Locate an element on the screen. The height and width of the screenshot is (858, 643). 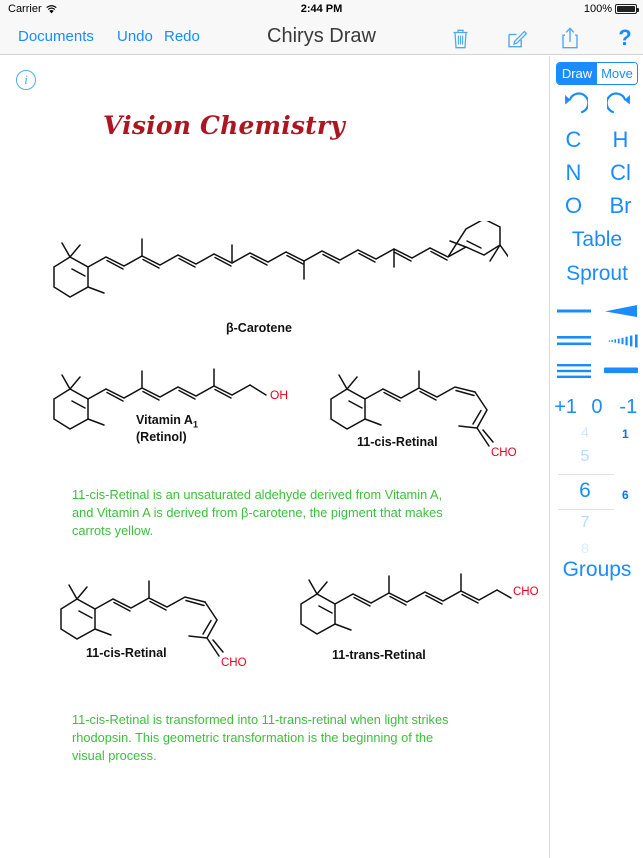
info-icon: i is located at coordinates (26, 80).